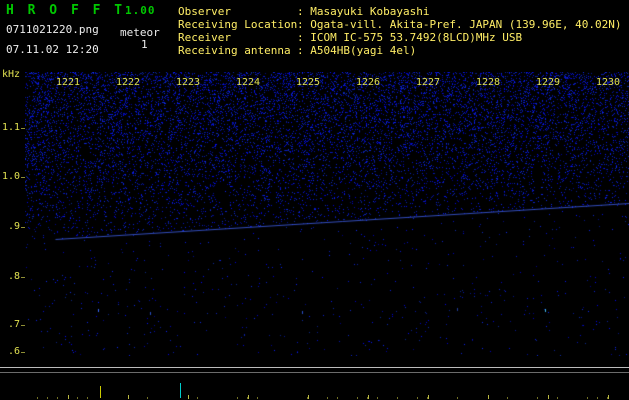 The image size is (629, 400). What do you see at coordinates (314, 367) in the screenshot?
I see `signal-level-trace-upper` at bounding box center [314, 367].